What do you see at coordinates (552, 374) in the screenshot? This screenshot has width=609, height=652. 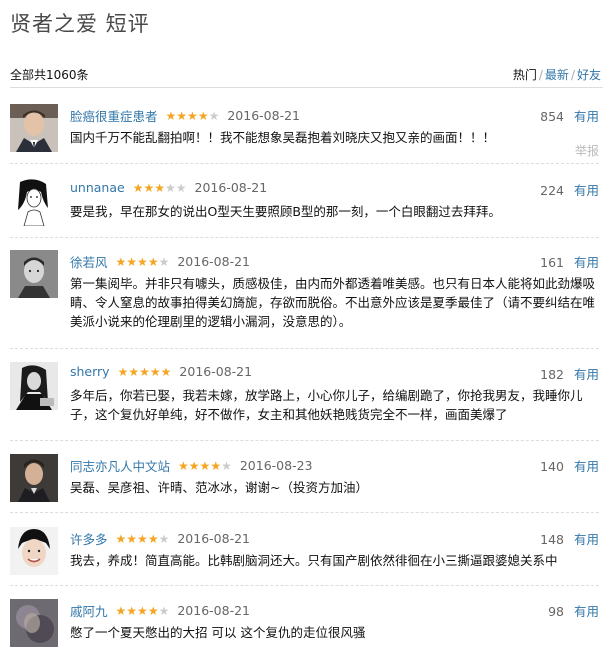 I see `vote-count: 182` at bounding box center [552, 374].